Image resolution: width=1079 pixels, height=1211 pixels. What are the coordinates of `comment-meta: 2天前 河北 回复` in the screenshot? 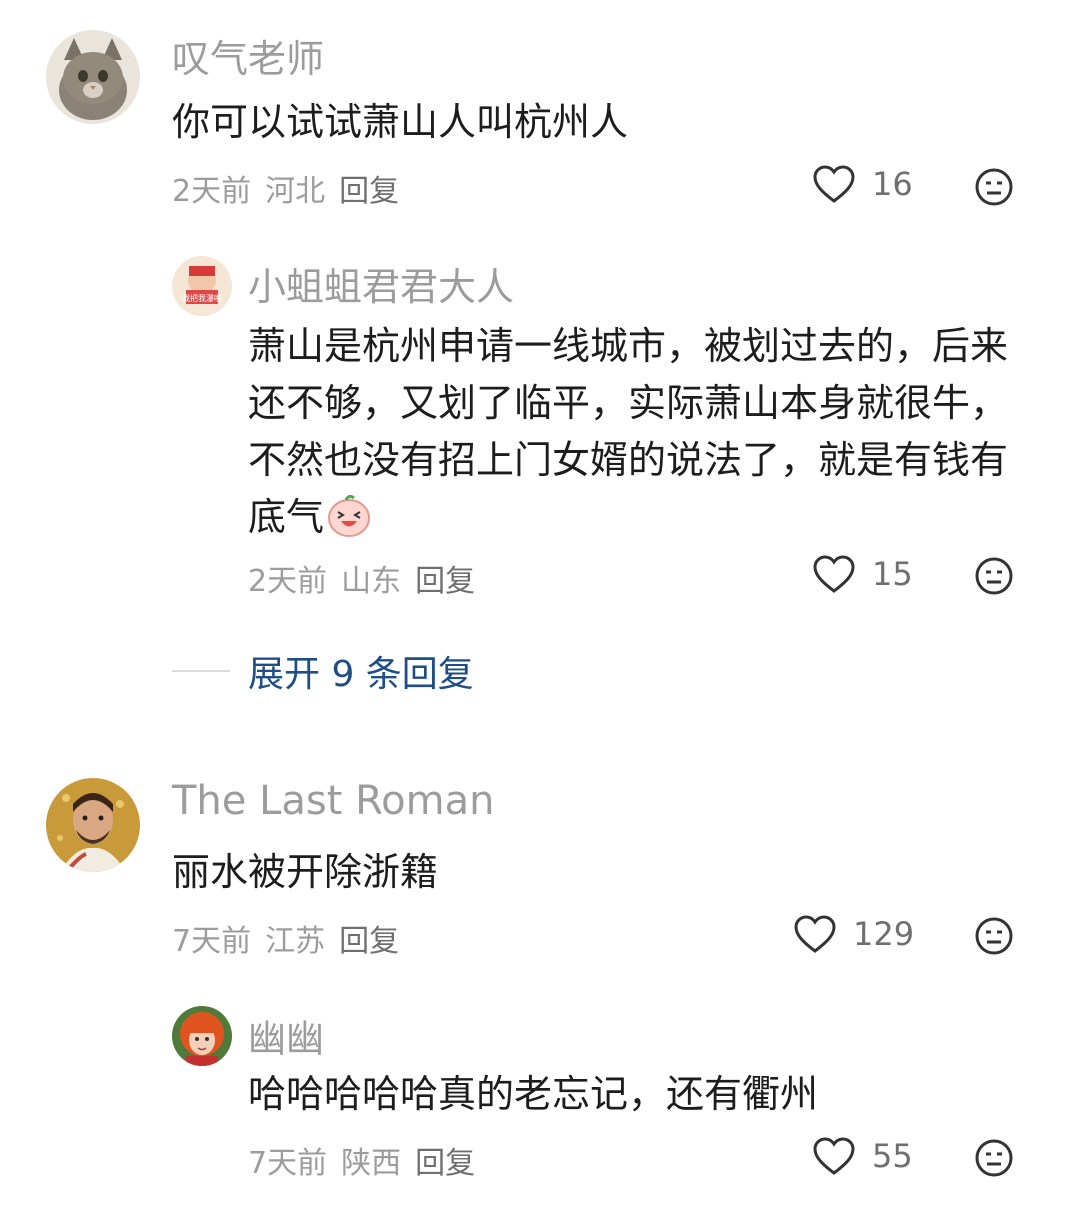 It's located at (292, 188).